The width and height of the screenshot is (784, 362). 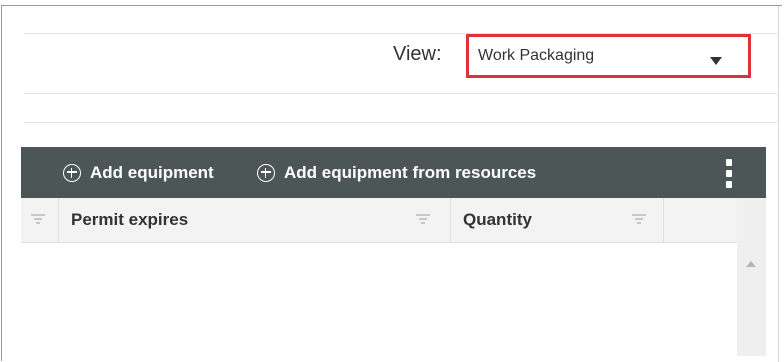 I want to click on divider-middle, so click(x=400, y=93).